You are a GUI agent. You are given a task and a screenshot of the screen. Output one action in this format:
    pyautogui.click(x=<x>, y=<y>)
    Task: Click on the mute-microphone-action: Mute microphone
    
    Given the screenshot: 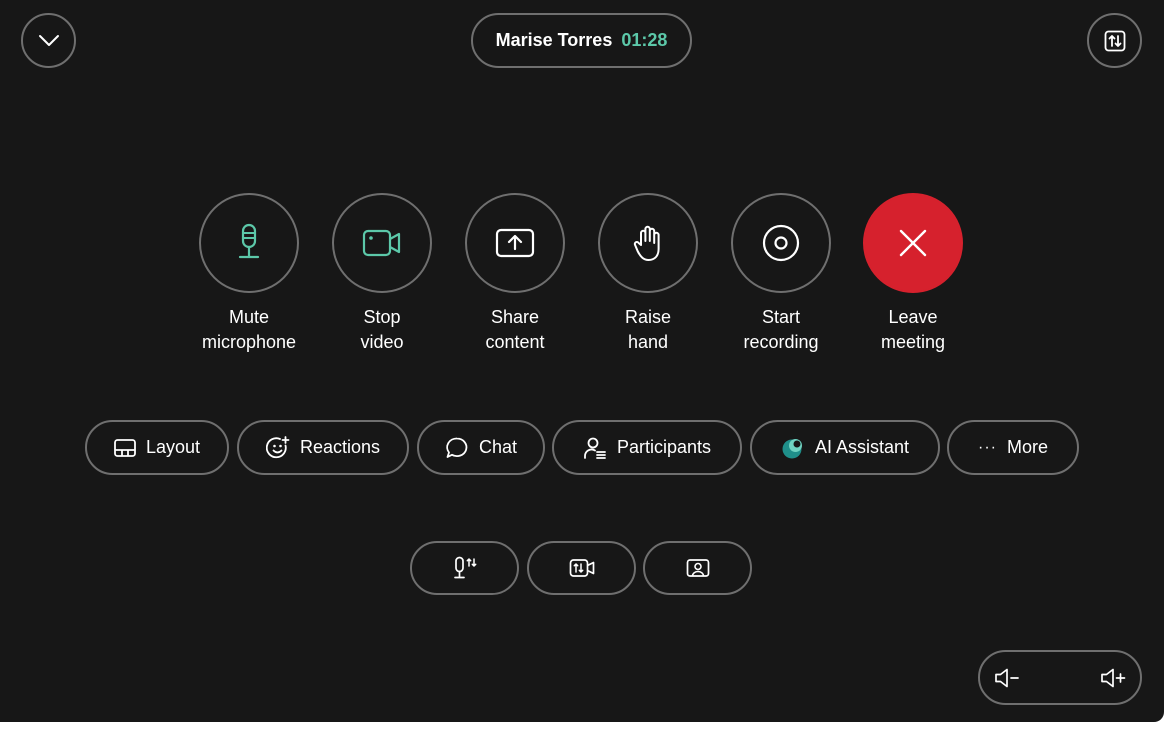 What is the action you would take?
    pyautogui.click(x=249, y=274)
    